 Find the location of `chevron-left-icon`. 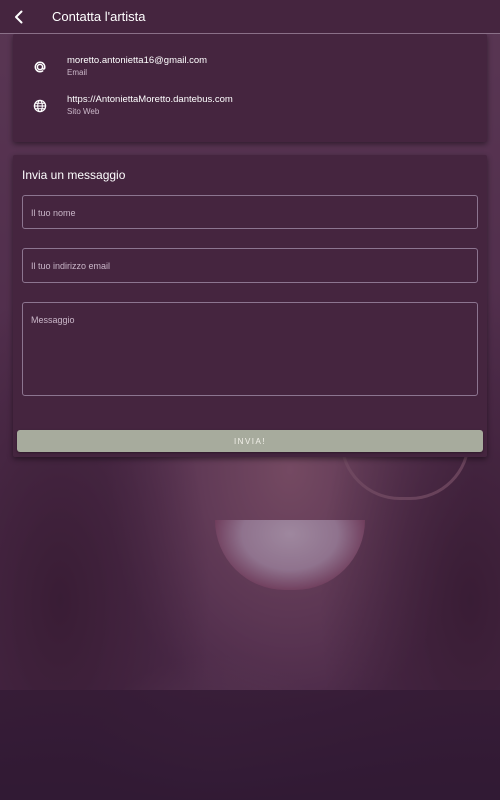

chevron-left-icon is located at coordinates (19, 16).